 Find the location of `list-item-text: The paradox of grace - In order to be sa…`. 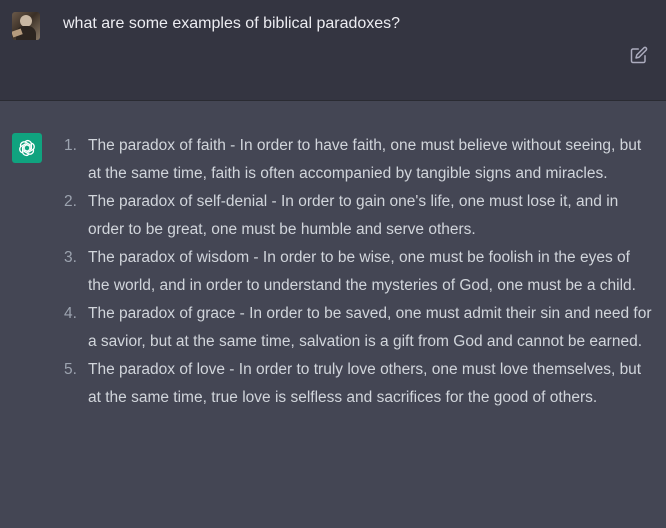

list-item-text: The paradox of grace - In order to be sa… is located at coordinates (370, 327).